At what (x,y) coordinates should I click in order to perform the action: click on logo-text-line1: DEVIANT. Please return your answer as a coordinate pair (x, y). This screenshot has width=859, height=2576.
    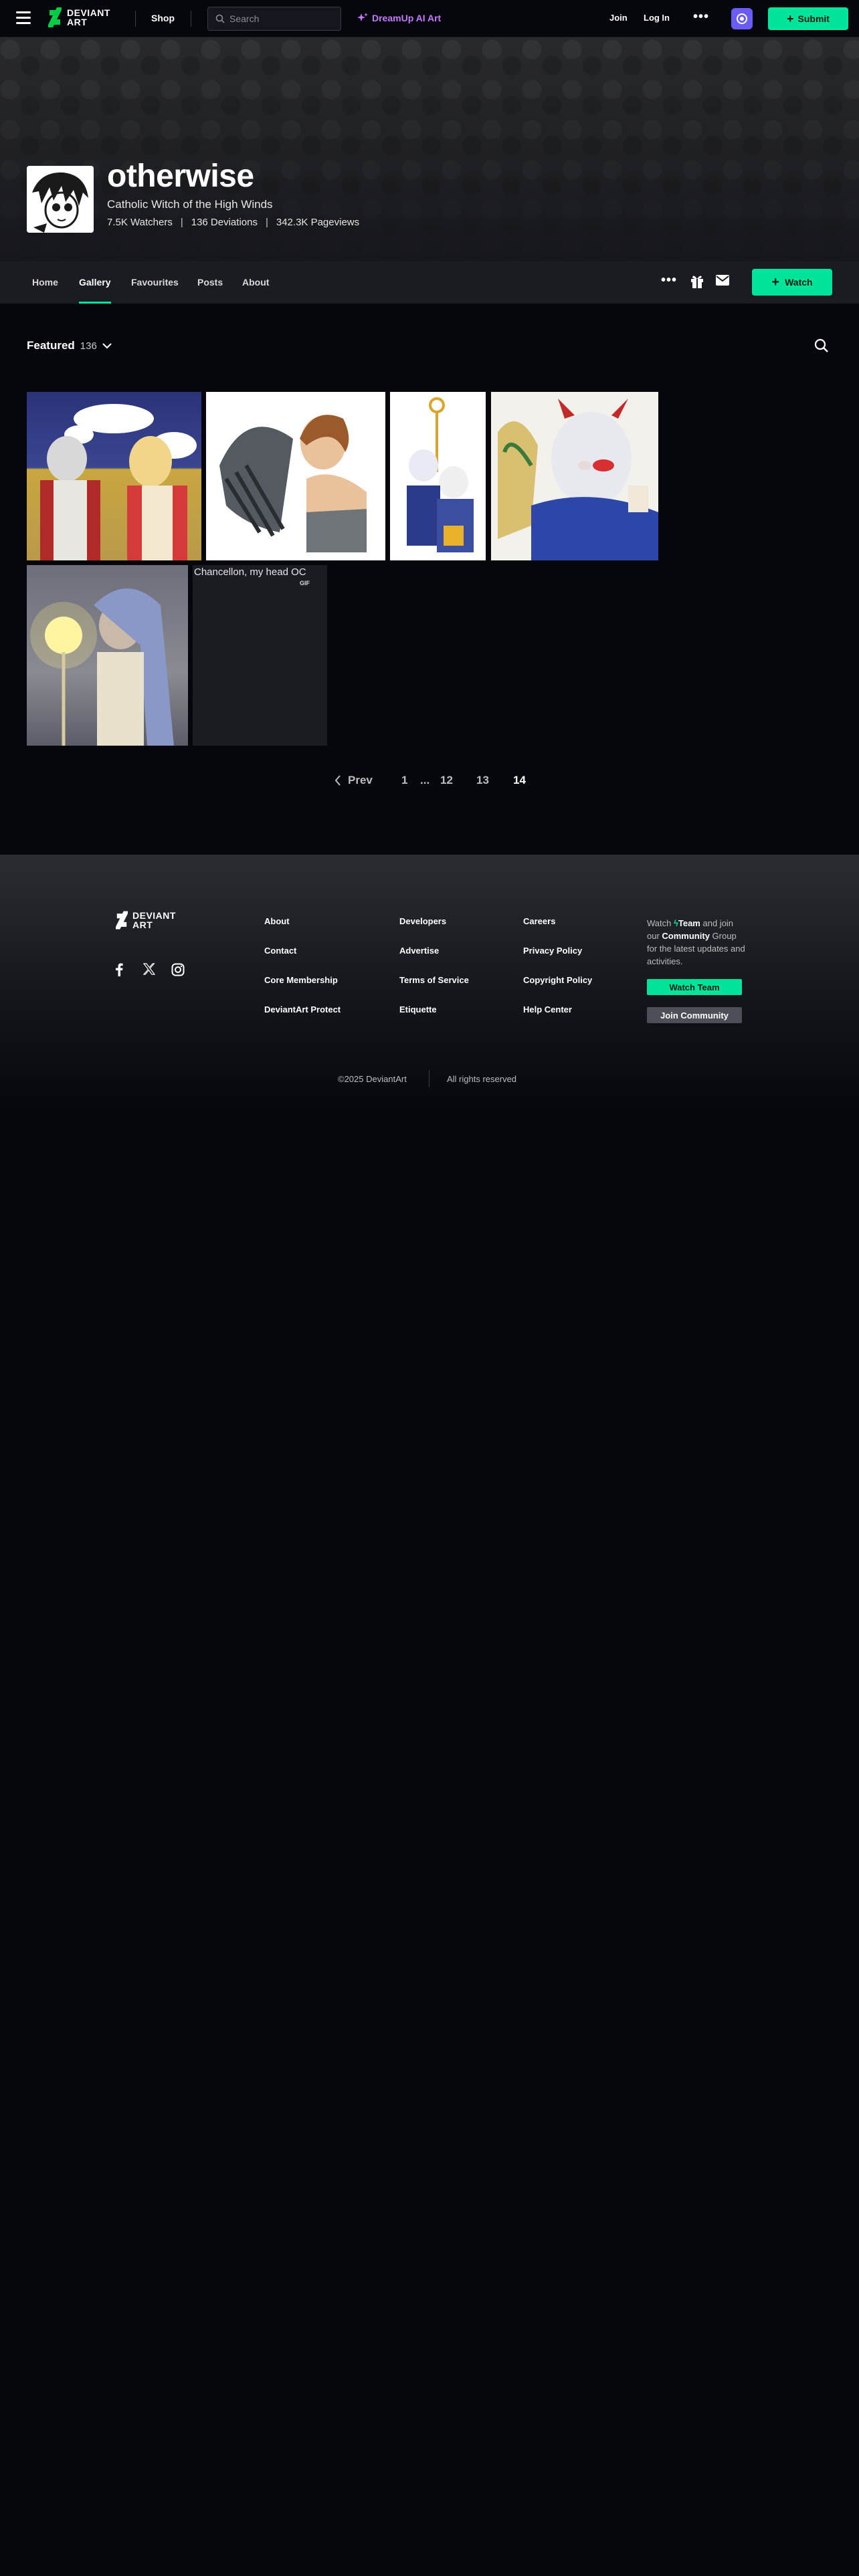
    Looking at the image, I should click on (88, 12).